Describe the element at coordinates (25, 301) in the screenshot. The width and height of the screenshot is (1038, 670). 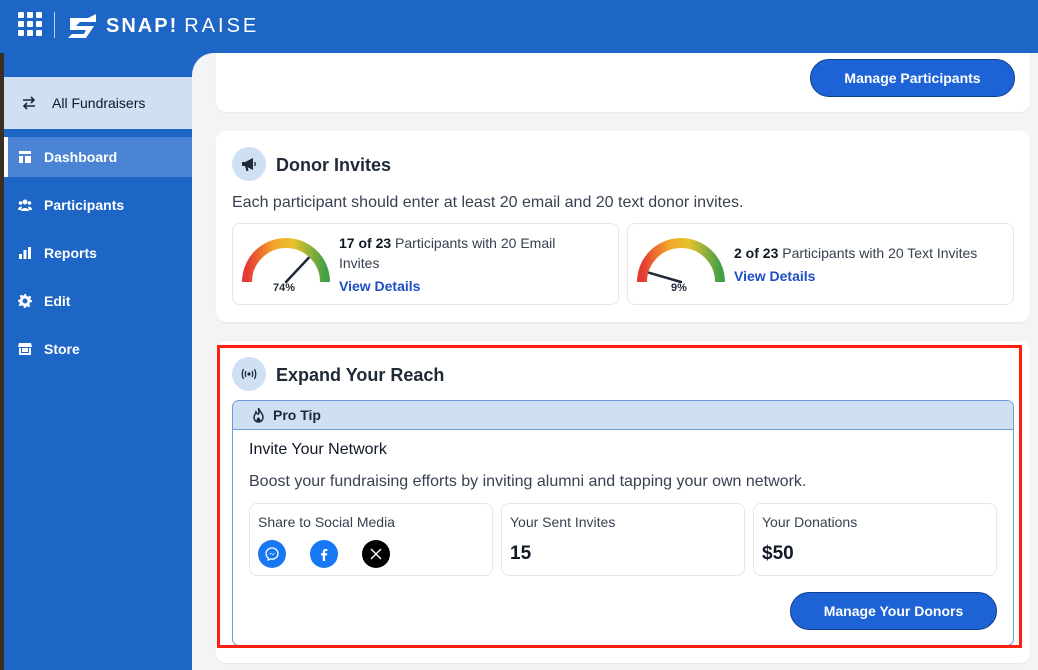
I see `gear-icon` at that location.